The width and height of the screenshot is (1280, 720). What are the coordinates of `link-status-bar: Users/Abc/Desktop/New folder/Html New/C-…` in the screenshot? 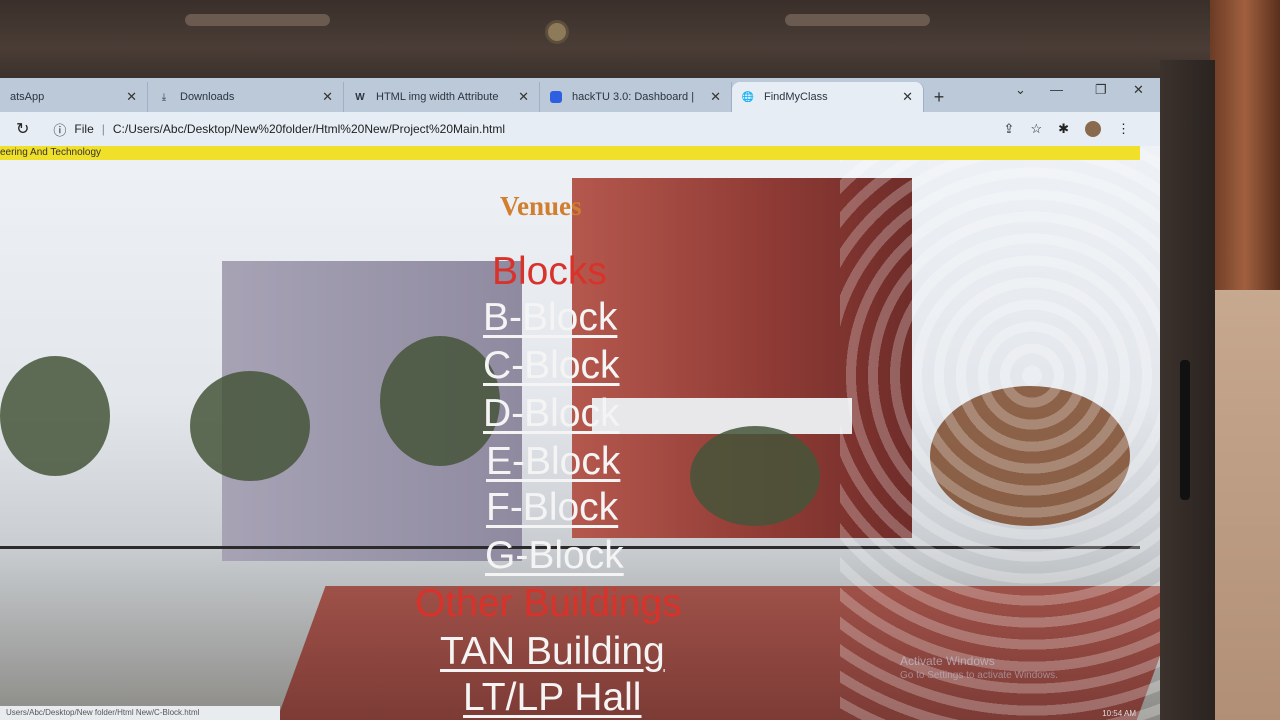 It's located at (140, 713).